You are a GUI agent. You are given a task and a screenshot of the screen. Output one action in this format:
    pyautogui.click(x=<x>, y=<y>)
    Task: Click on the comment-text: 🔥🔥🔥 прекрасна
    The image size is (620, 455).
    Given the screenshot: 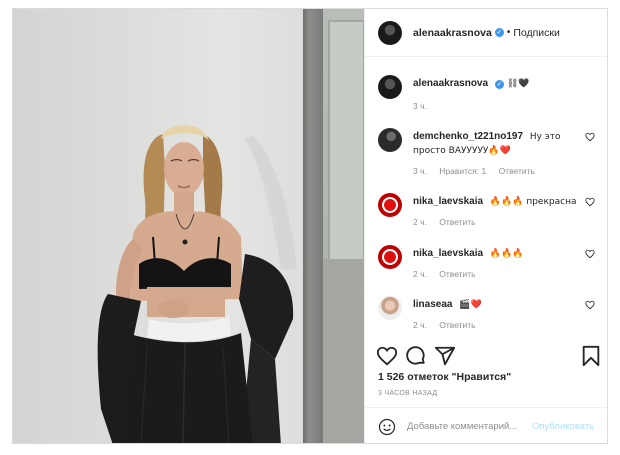 What is the action you would take?
    pyautogui.click(x=533, y=202)
    